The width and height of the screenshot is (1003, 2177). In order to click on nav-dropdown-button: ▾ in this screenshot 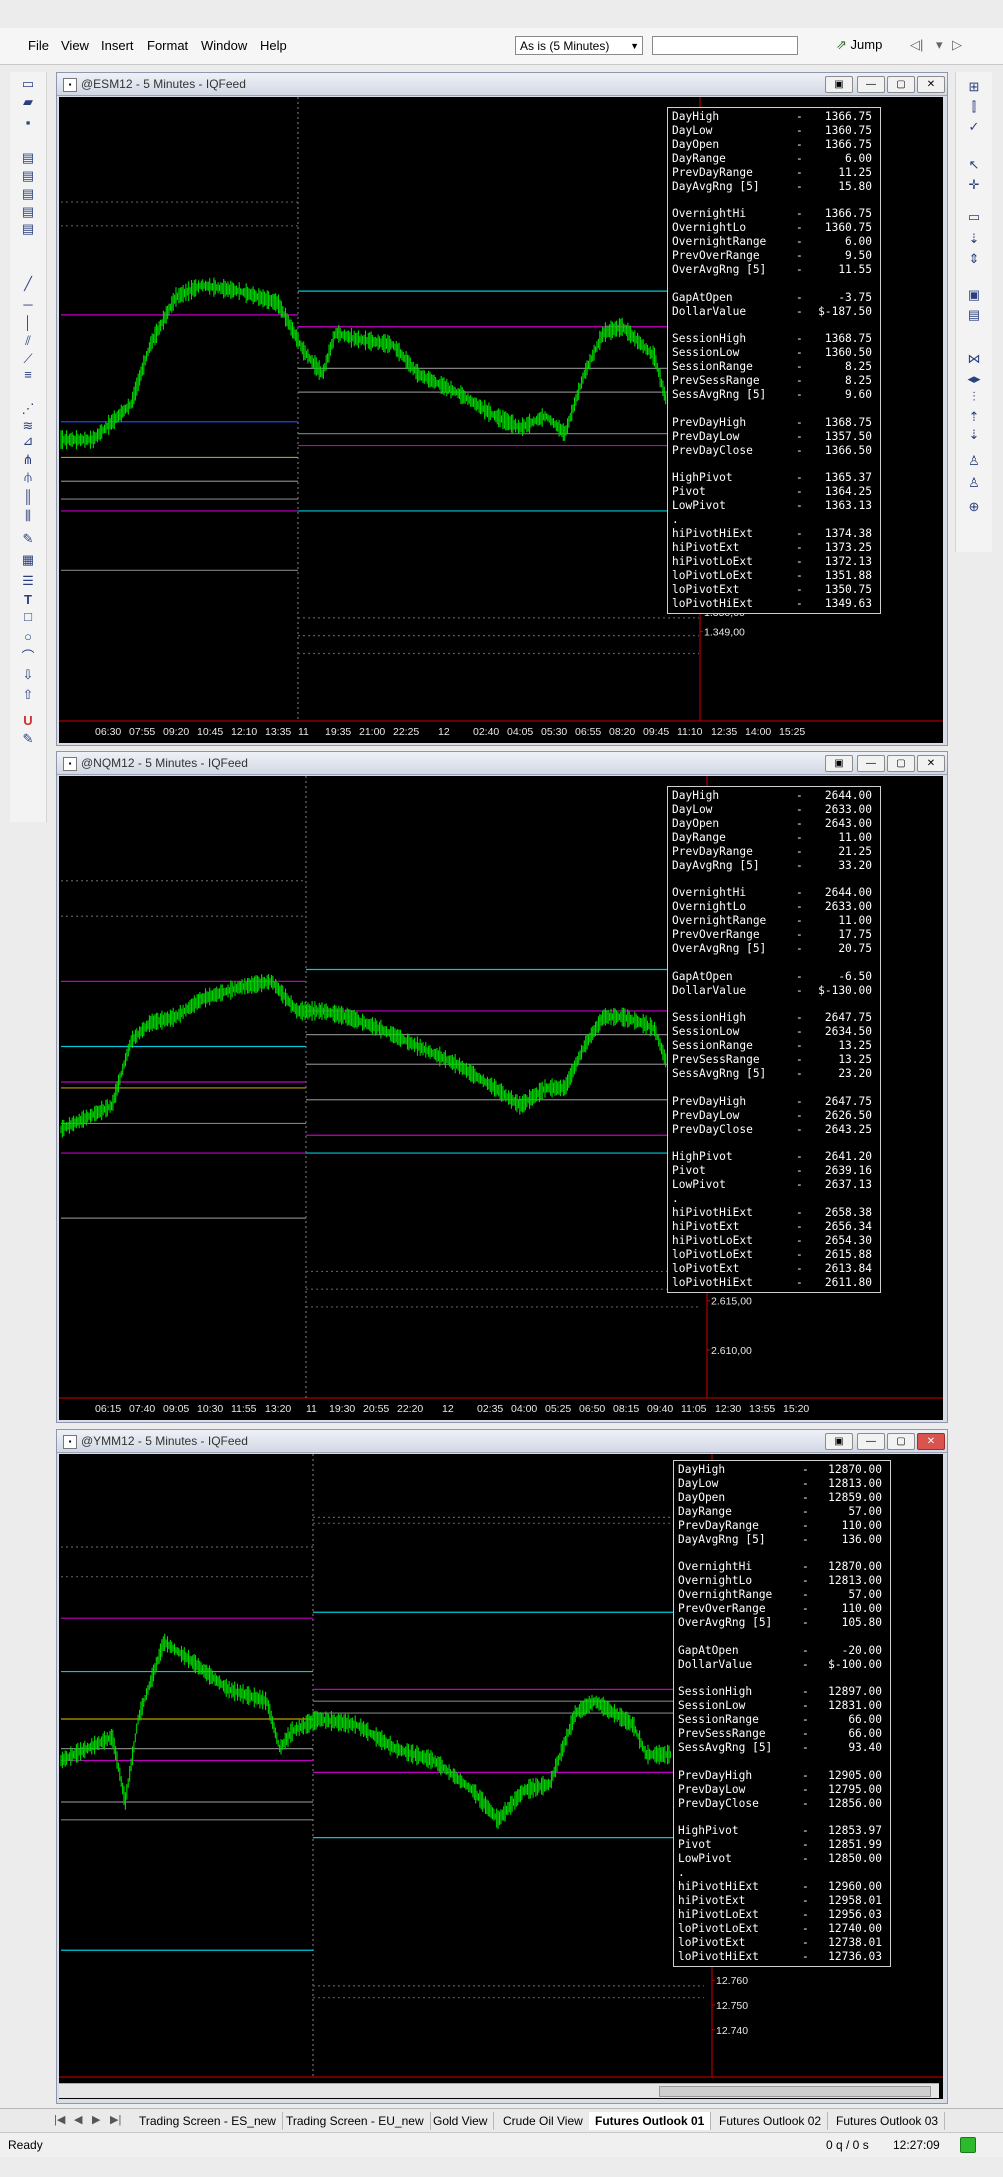, I will do `click(939, 45)`.